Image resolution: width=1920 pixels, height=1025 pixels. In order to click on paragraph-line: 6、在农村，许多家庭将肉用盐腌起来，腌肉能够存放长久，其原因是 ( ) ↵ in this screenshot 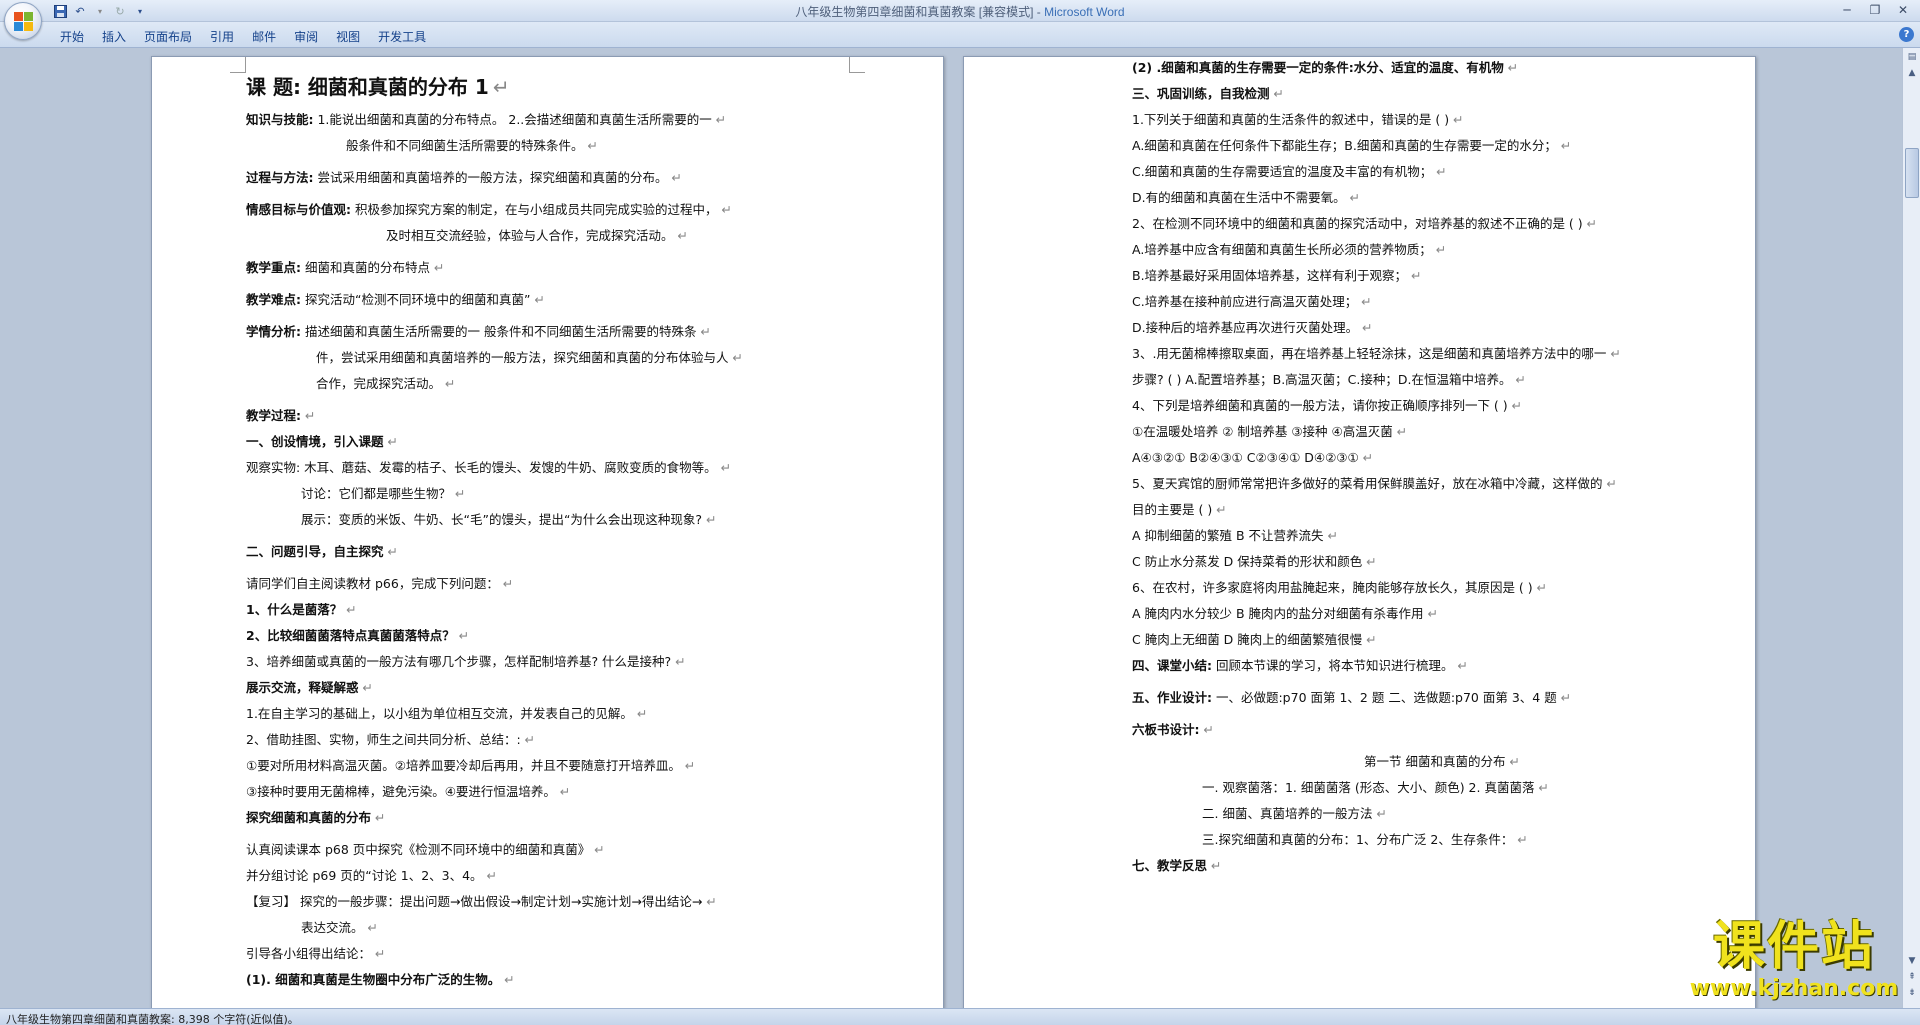, I will do `click(1442, 588)`.